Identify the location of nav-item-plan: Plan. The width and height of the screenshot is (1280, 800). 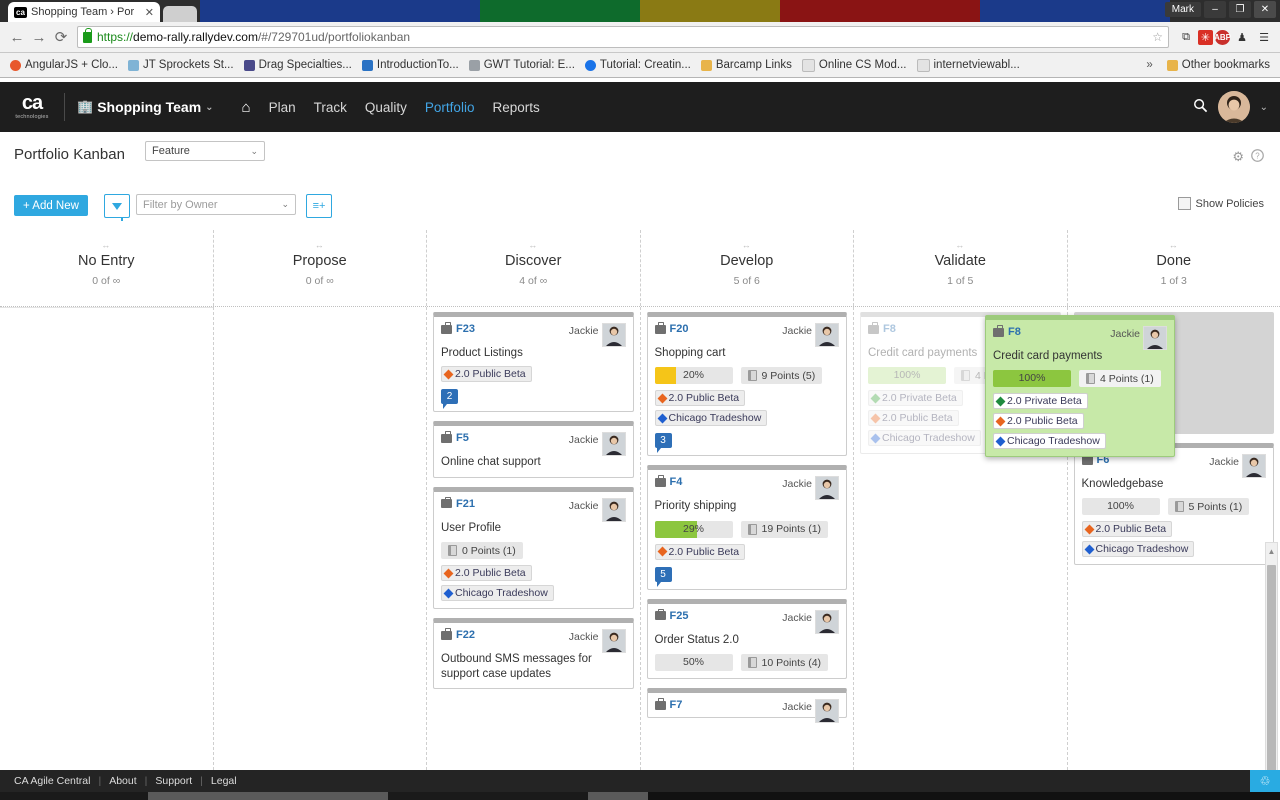
(282, 107).